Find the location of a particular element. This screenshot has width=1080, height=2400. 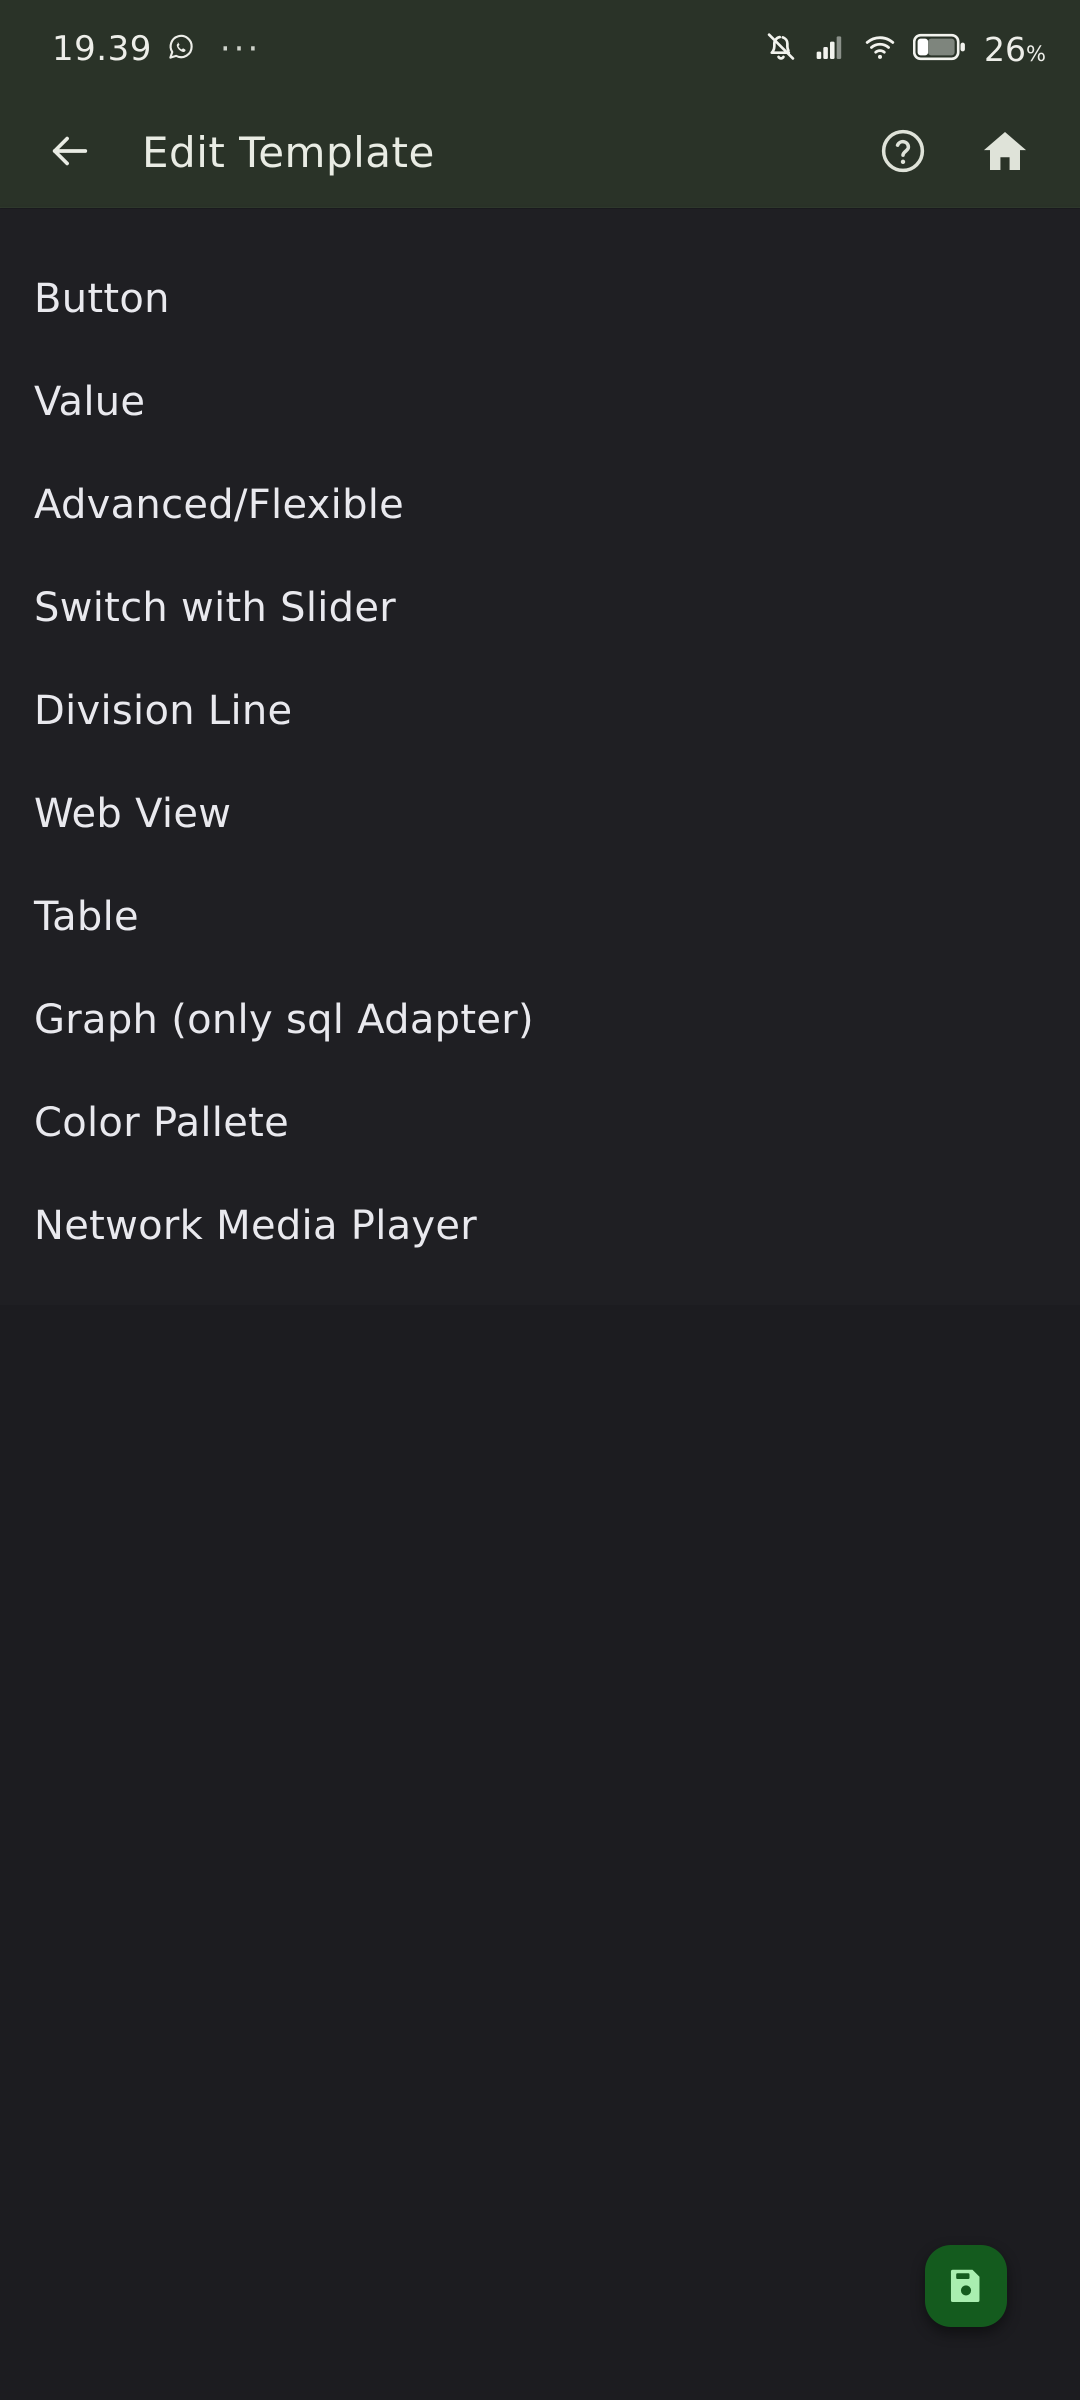

back-button is located at coordinates (70, 153).